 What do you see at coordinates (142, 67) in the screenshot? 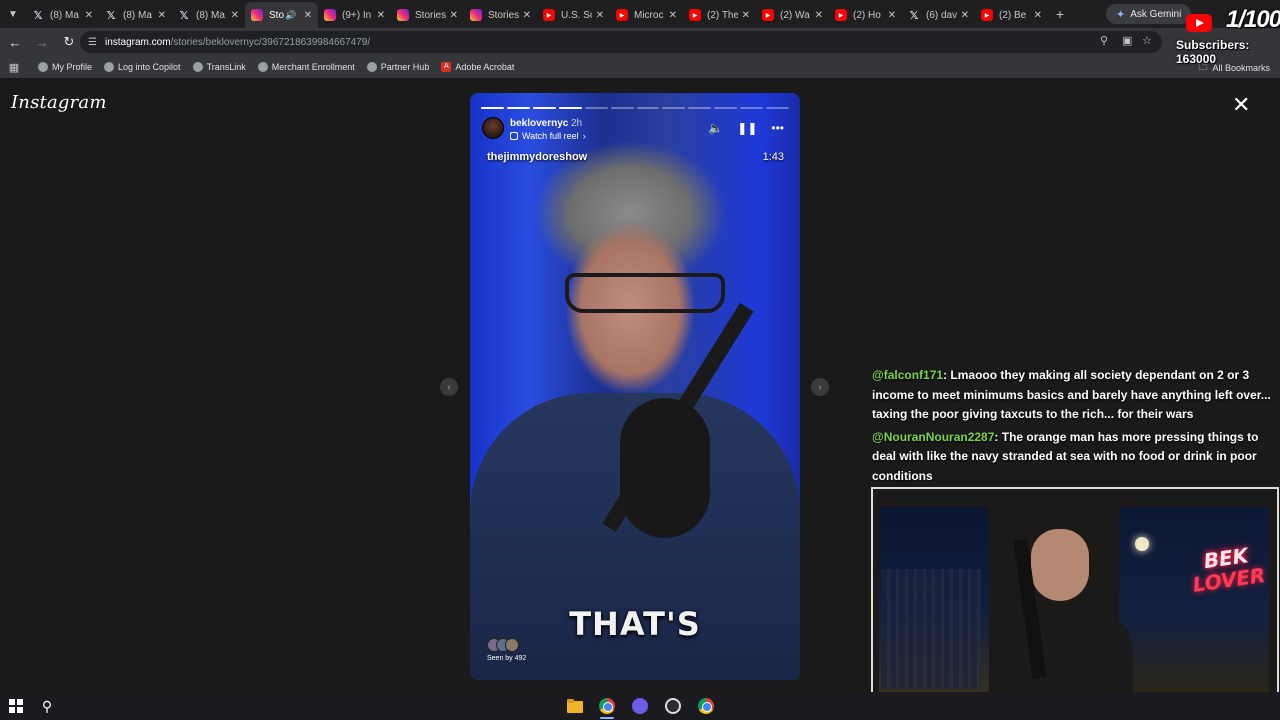
I see `bookmark-item: Log into Copilot` at bounding box center [142, 67].